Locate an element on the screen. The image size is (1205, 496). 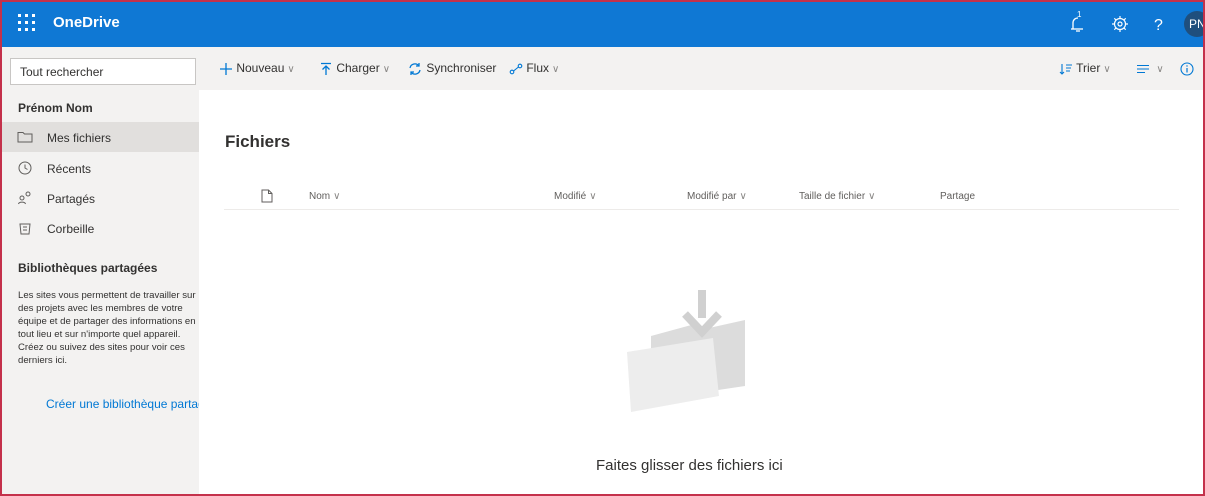
plus-icon is located at coordinates (226, 68).